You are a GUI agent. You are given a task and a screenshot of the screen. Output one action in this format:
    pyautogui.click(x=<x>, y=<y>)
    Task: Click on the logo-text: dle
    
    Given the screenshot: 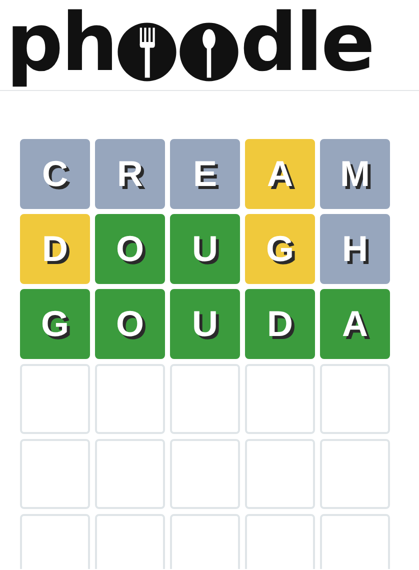 What is the action you would take?
    pyautogui.click(x=307, y=45)
    